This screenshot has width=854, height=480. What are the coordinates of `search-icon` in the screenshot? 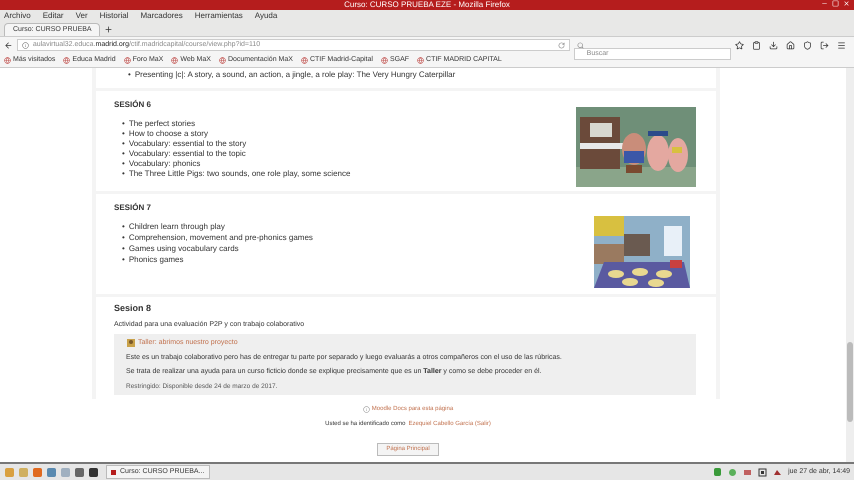 It's located at (580, 45).